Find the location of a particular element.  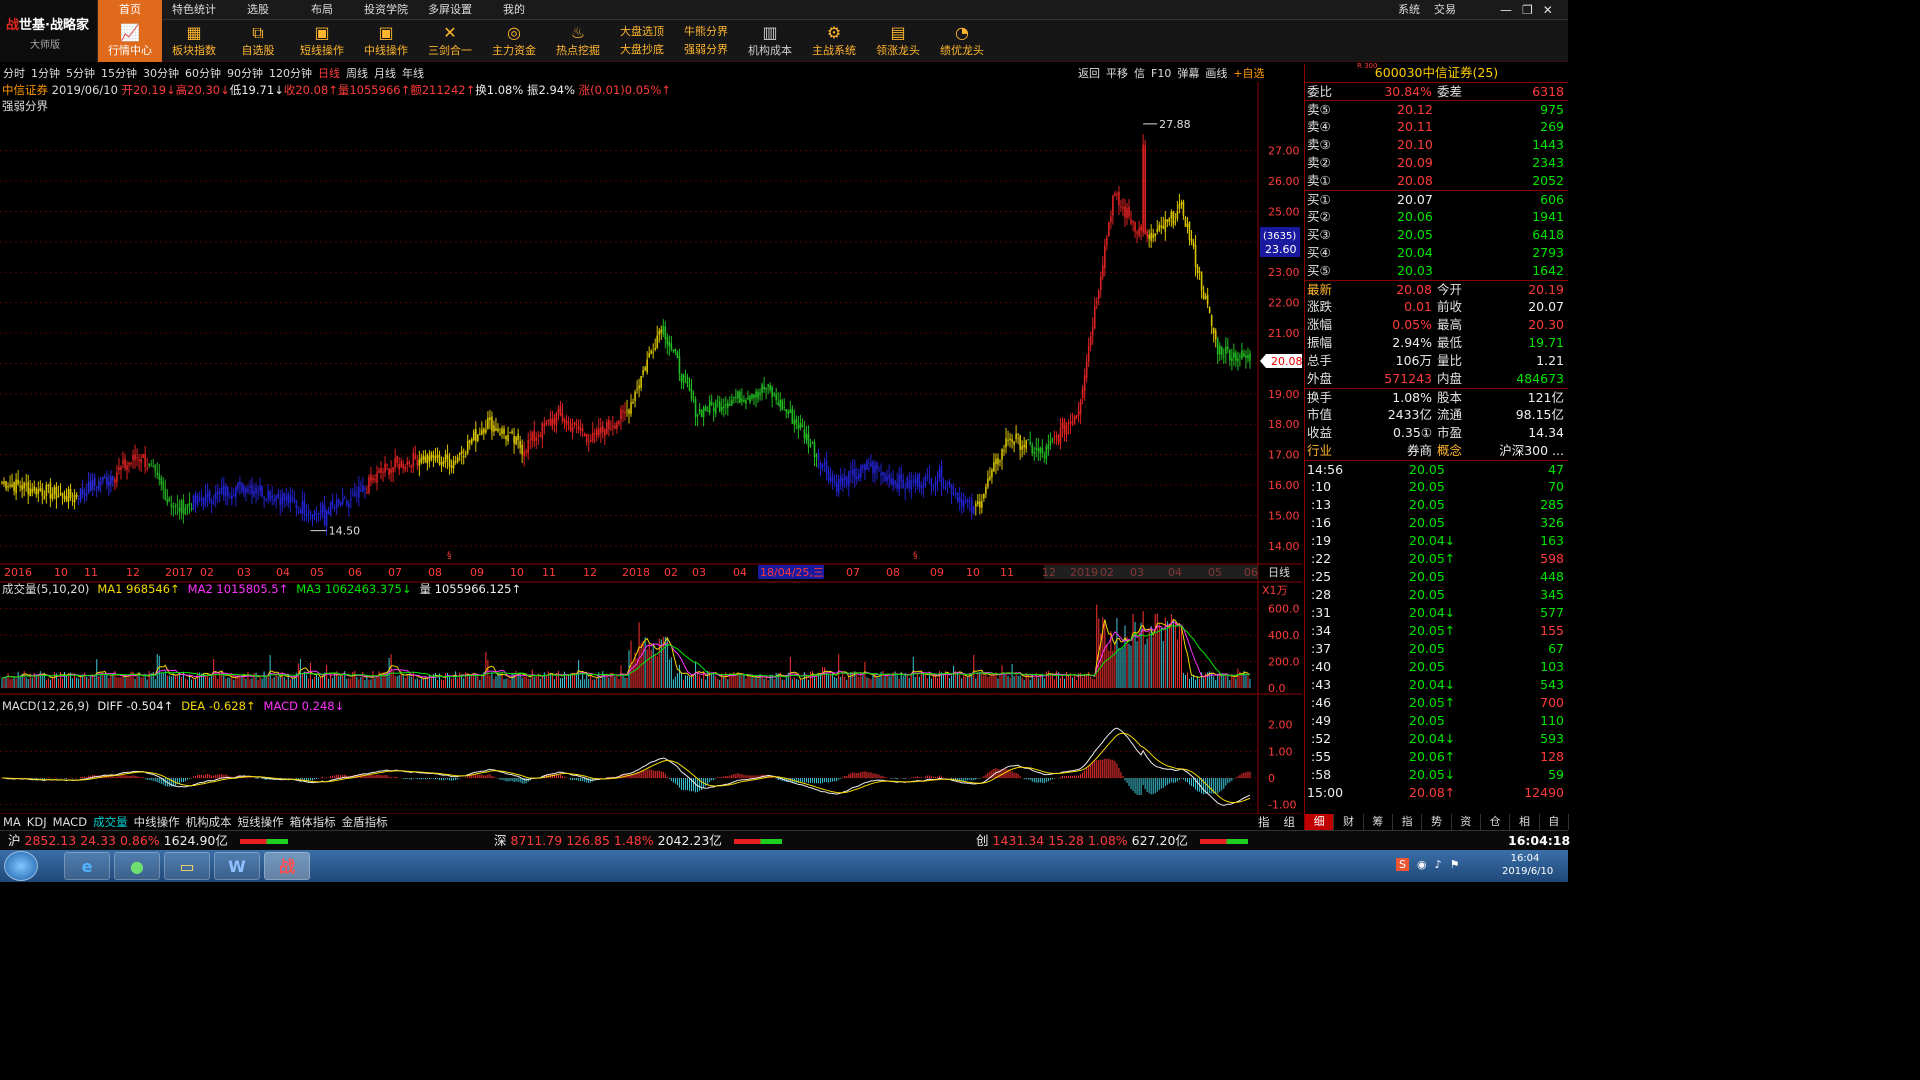

tool-button: 📈 行情中心 is located at coordinates (130, 41).